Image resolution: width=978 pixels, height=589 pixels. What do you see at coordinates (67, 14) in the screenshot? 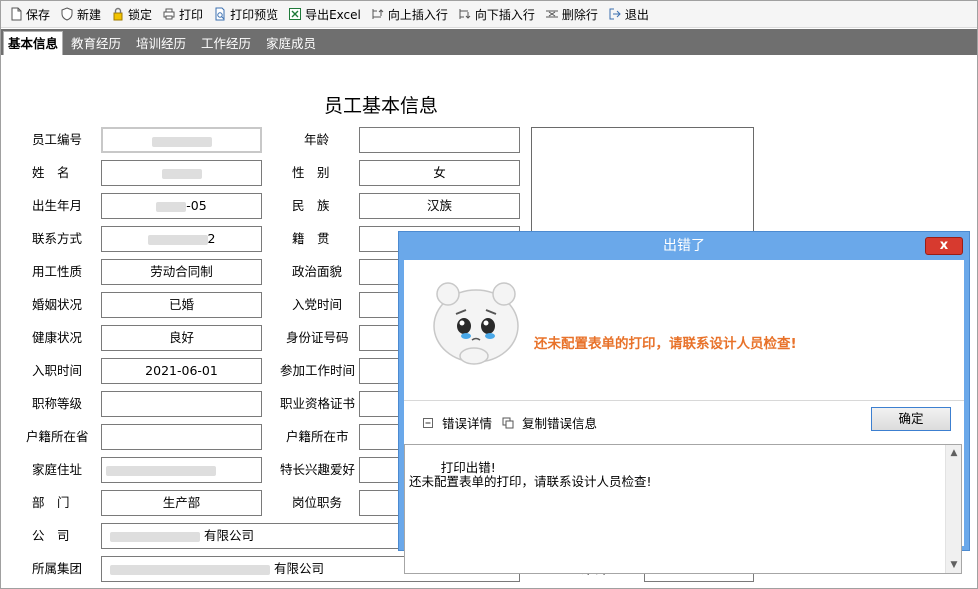
I see `shield-icon` at bounding box center [67, 14].